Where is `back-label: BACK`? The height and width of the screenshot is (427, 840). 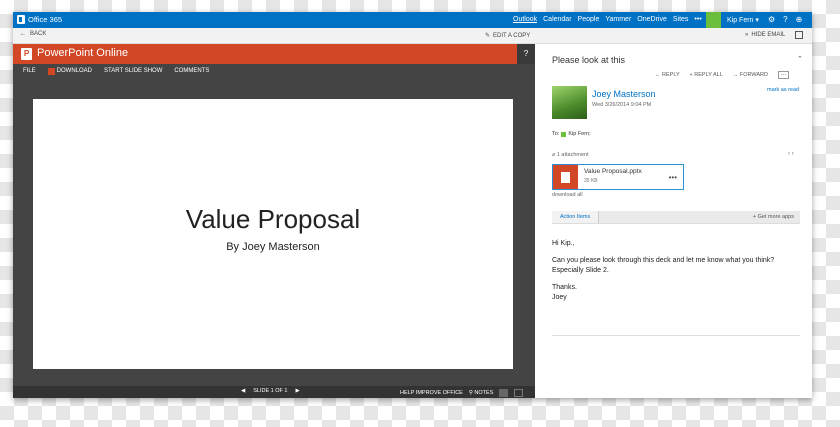 back-label: BACK is located at coordinates (38, 34).